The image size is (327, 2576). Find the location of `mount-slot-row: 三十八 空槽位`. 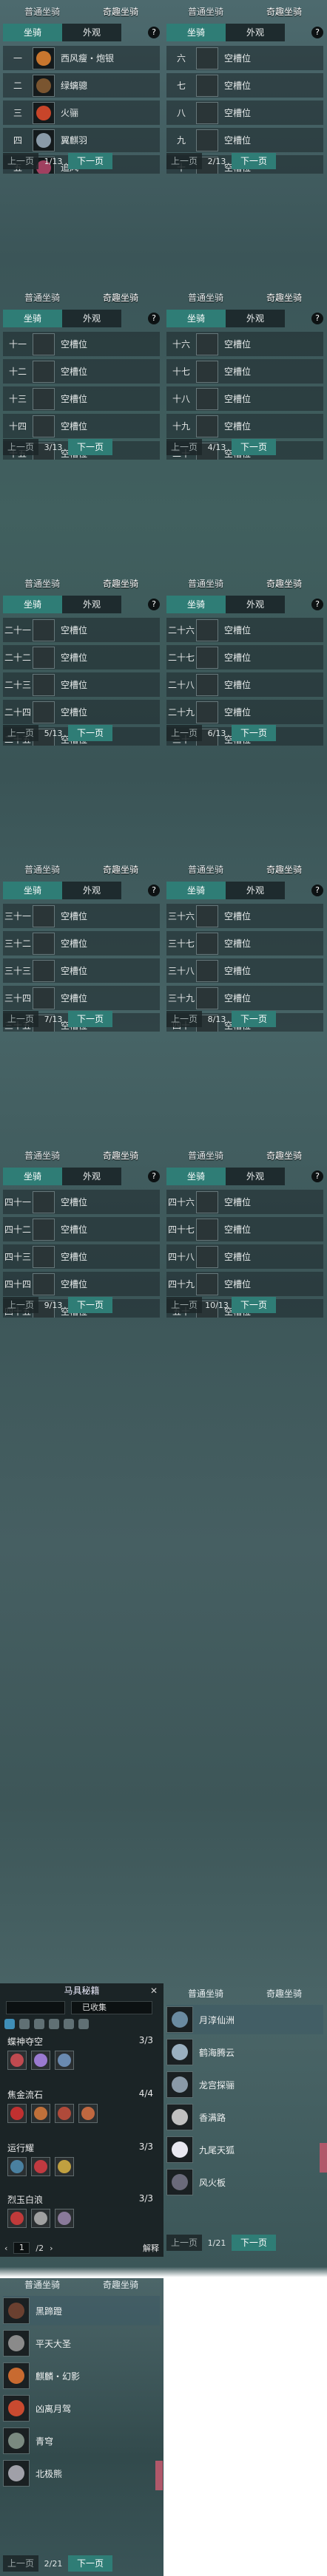

mount-slot-row: 三十八 空槽位 is located at coordinates (245, 970).